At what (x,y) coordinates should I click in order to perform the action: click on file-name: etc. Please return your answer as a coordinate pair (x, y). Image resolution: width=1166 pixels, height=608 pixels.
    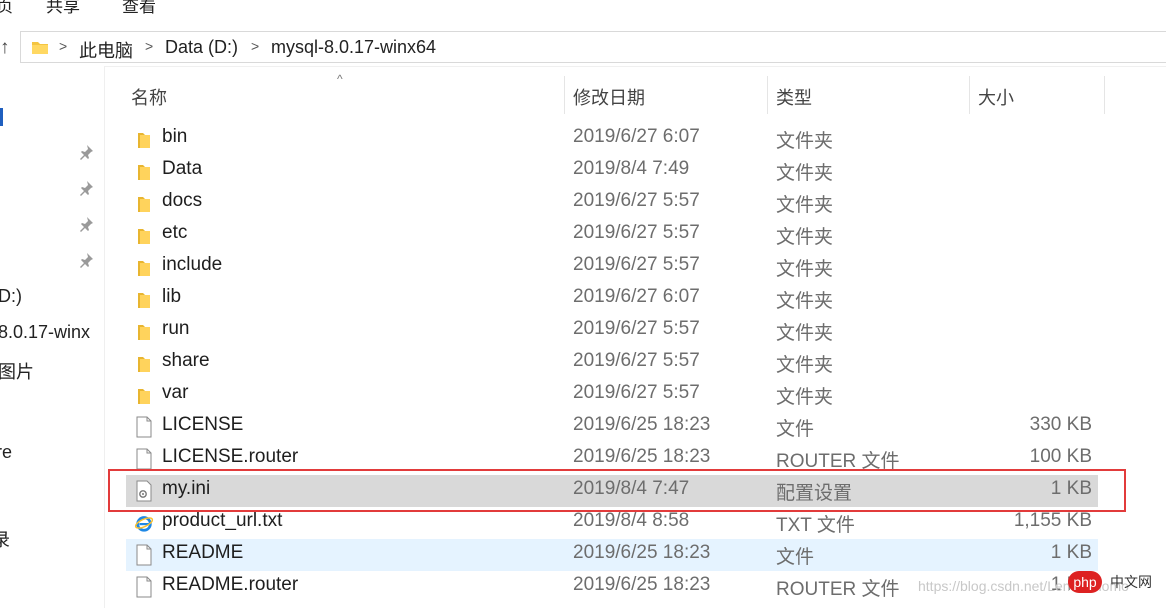
    Looking at the image, I should click on (175, 232).